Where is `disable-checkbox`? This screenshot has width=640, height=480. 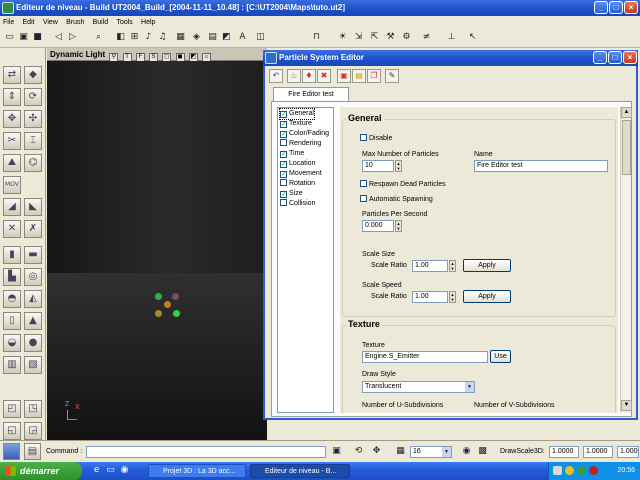 disable-checkbox is located at coordinates (363, 137).